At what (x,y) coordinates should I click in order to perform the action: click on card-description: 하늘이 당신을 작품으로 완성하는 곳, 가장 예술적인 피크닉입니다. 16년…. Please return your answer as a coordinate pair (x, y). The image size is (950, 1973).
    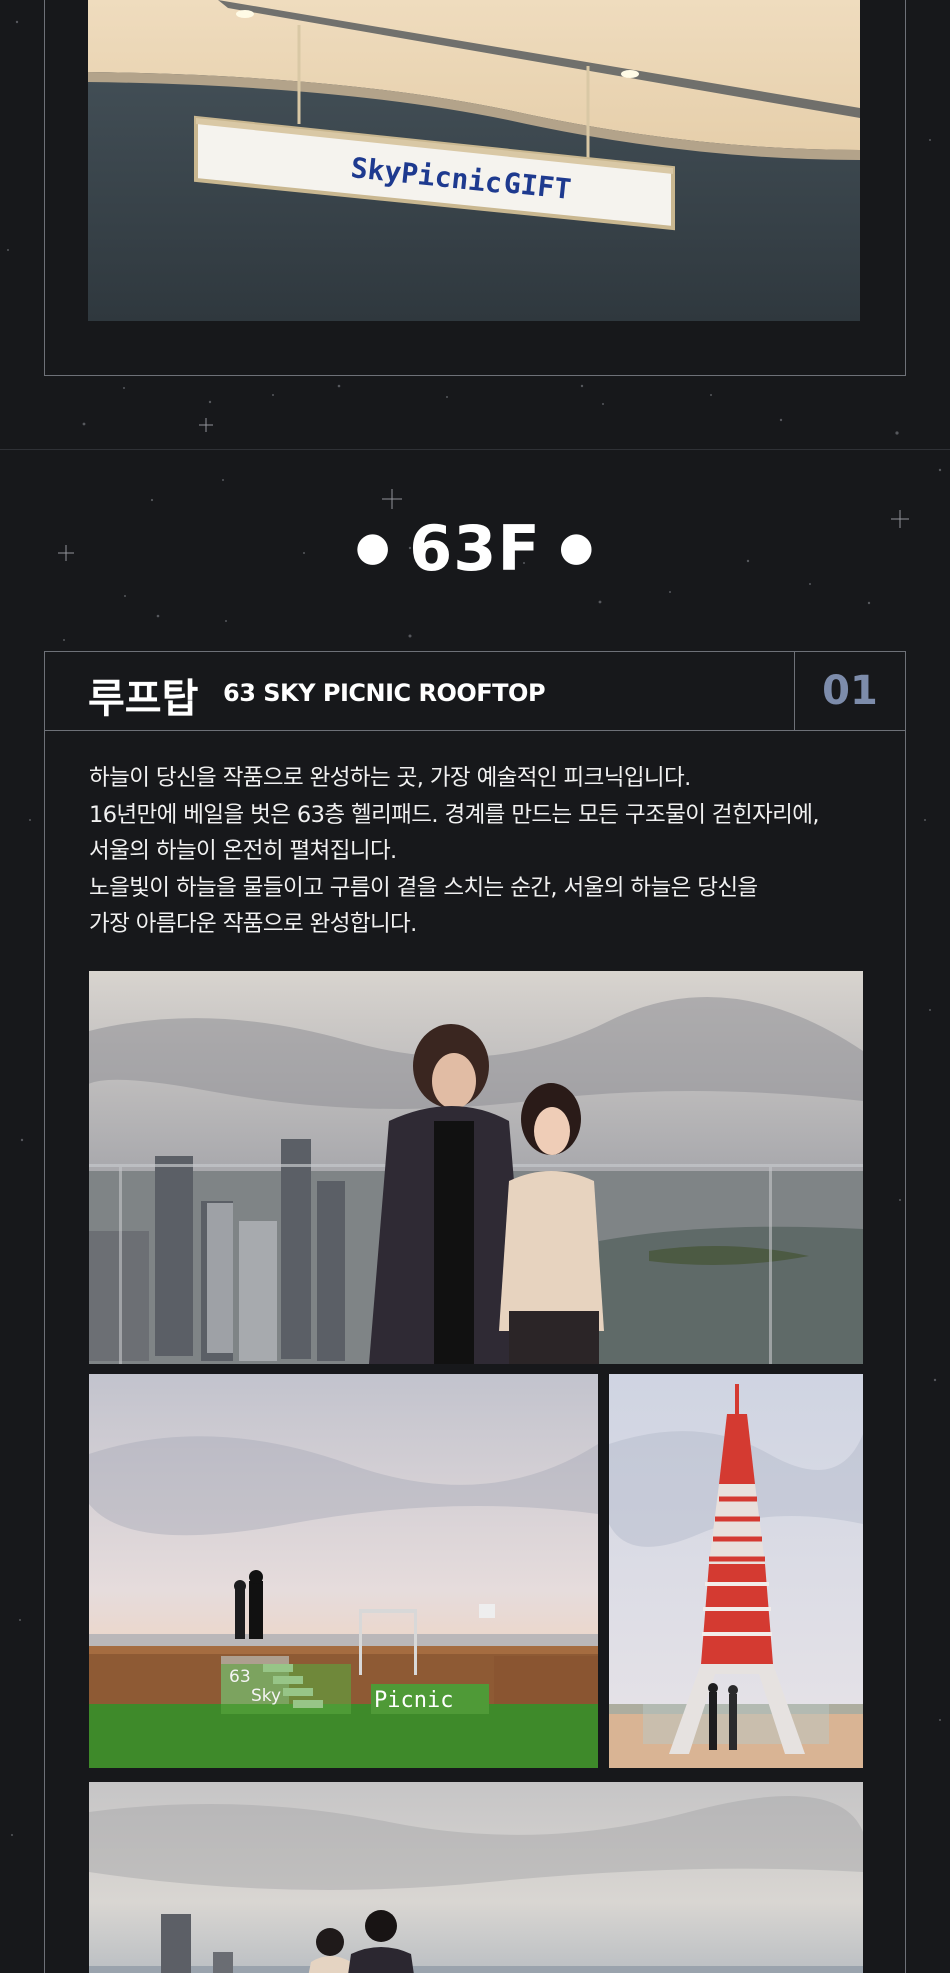
    Looking at the image, I should click on (484, 851).